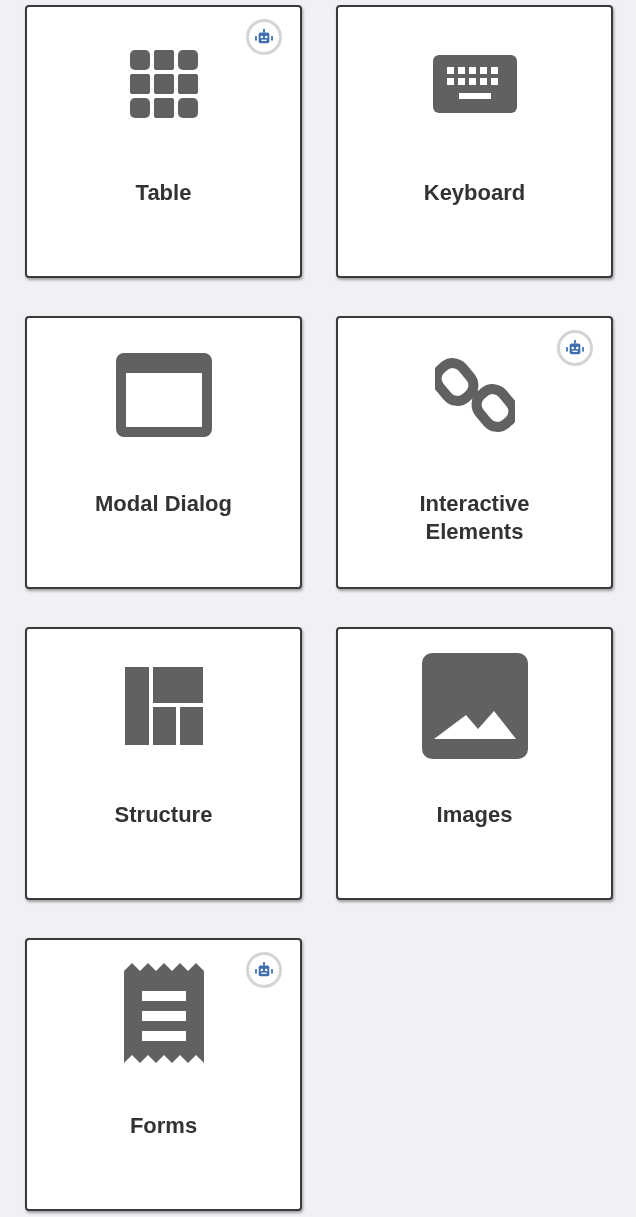  Describe the element at coordinates (474, 141) in the screenshot. I see `category-card: Keyboard` at that location.